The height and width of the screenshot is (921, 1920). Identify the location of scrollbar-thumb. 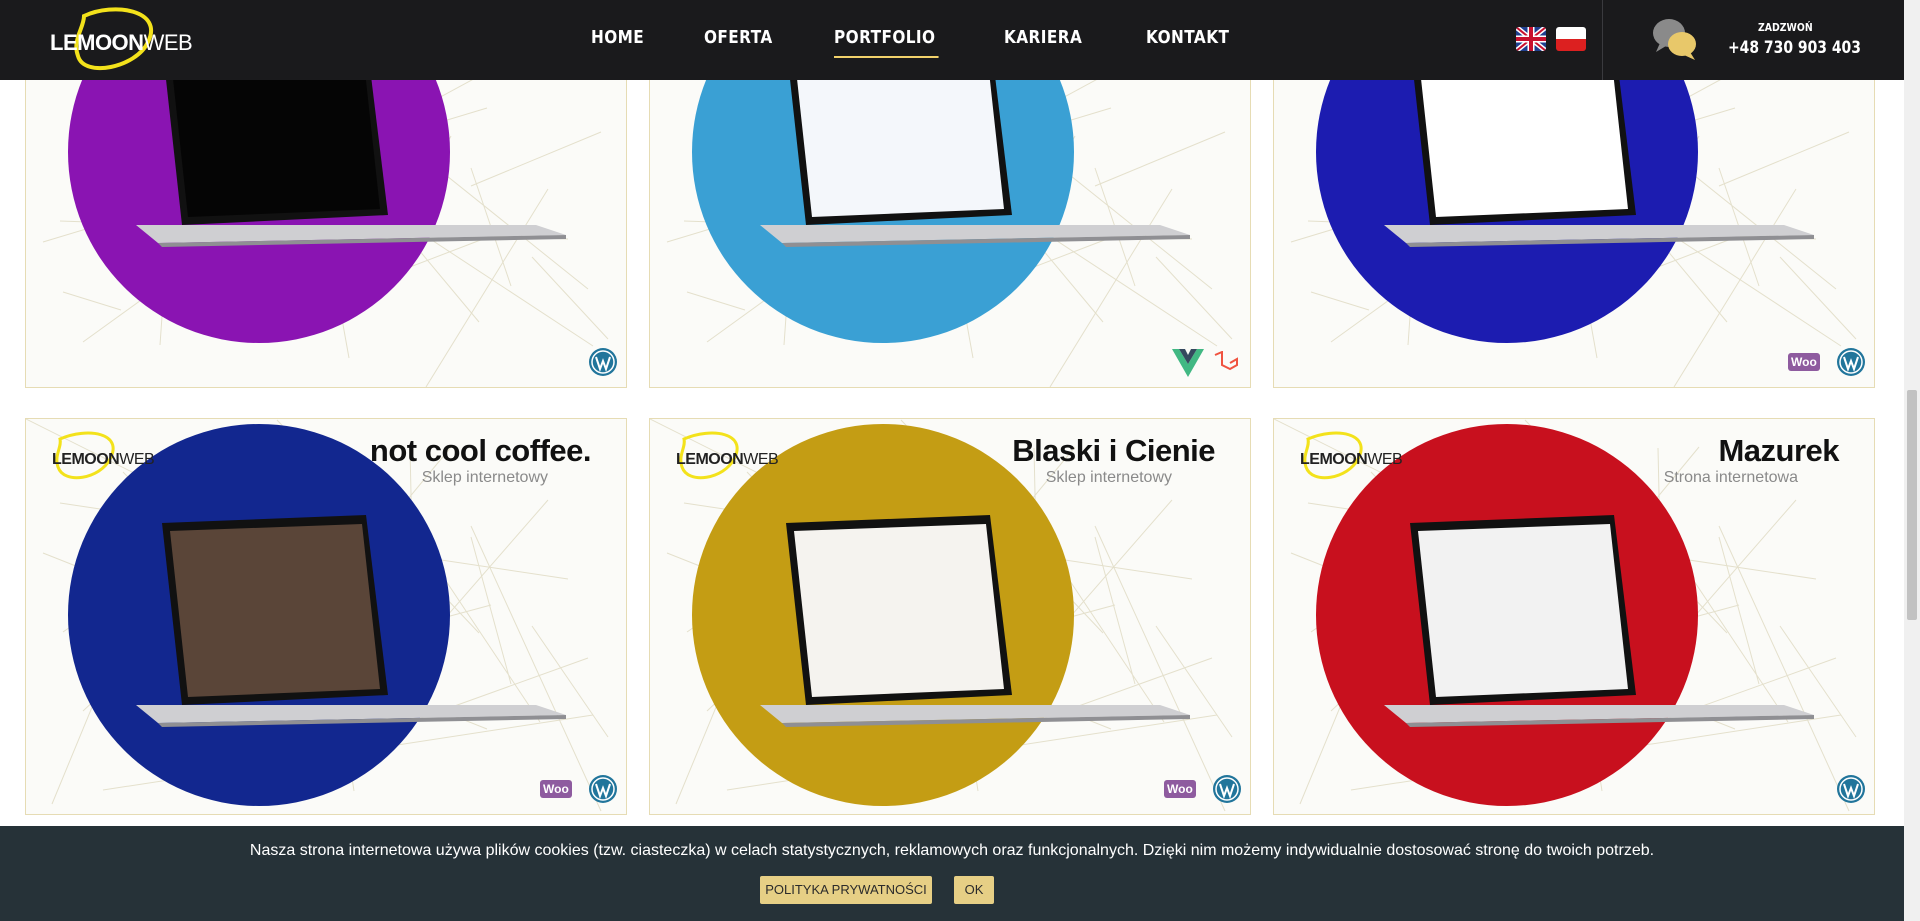
(1912, 505).